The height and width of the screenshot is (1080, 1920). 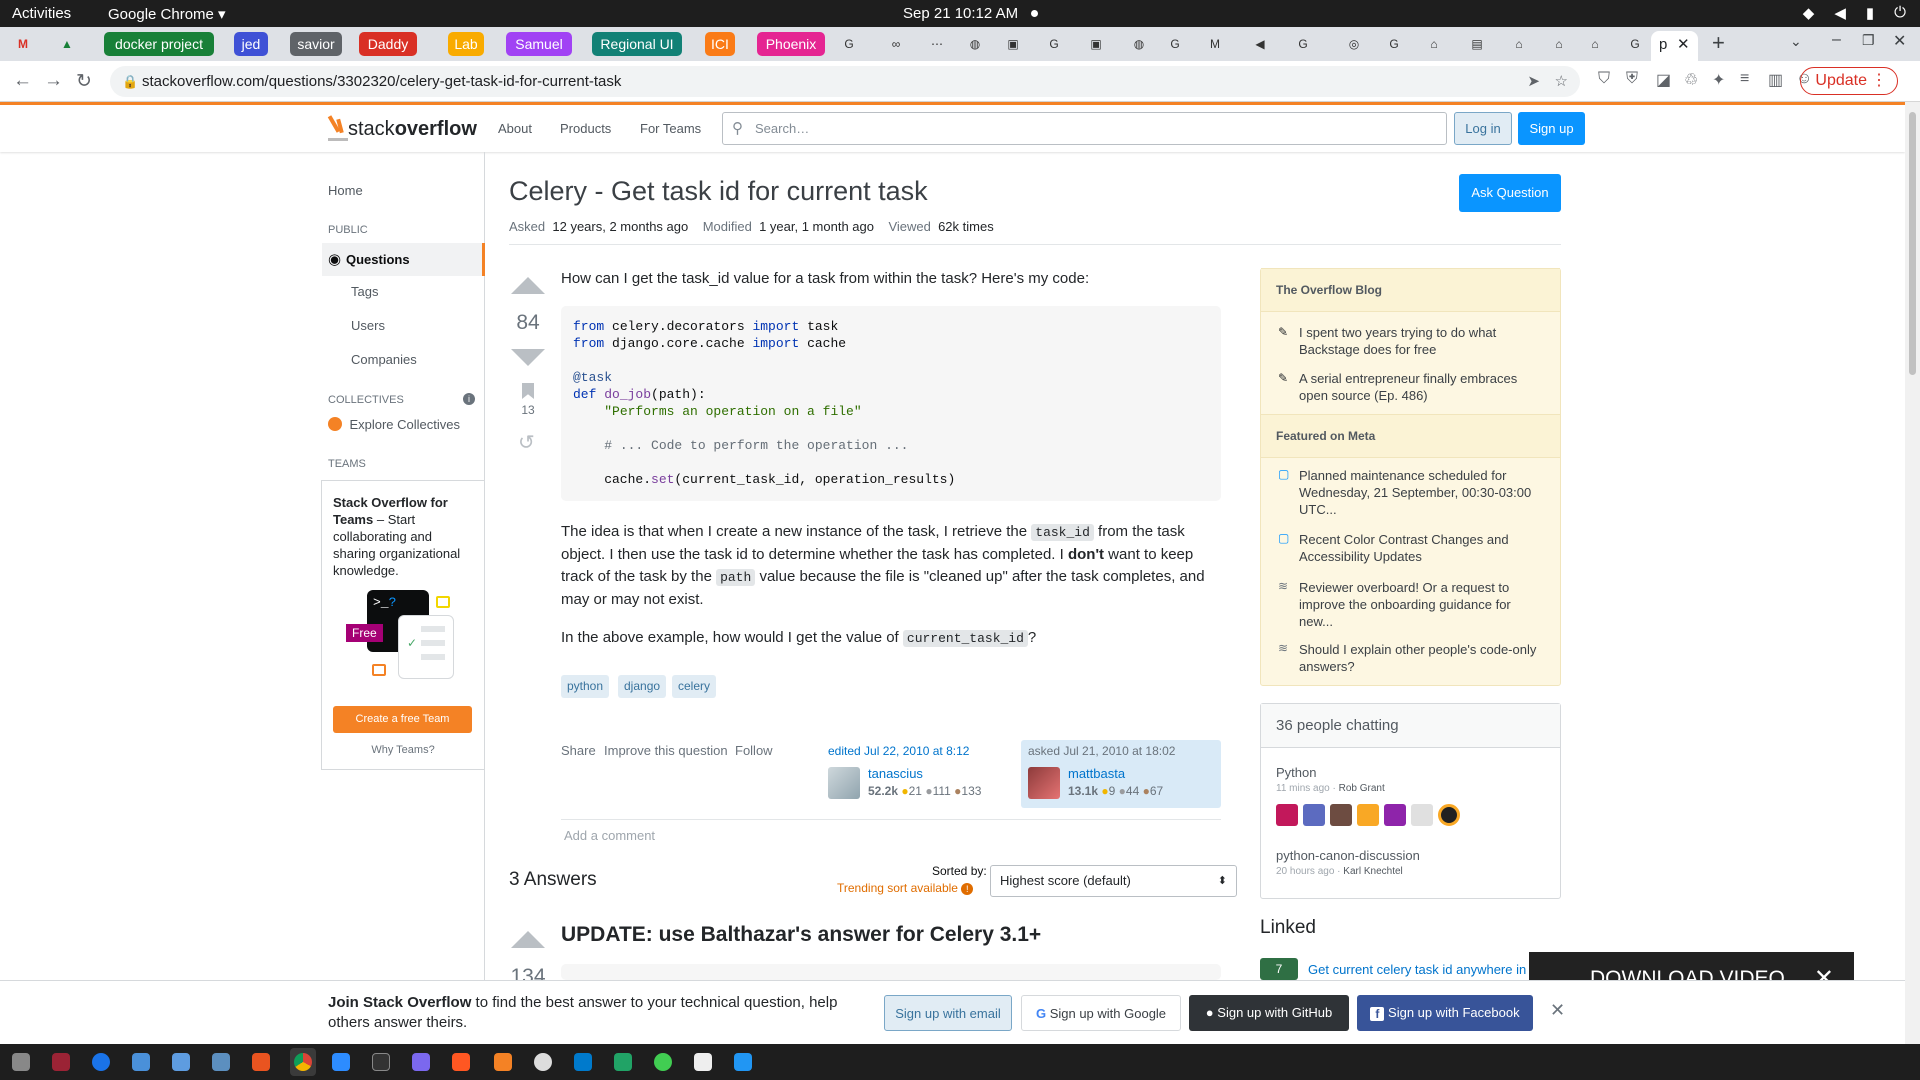 I want to click on maximize-icon: ❐, so click(x=1868, y=40).